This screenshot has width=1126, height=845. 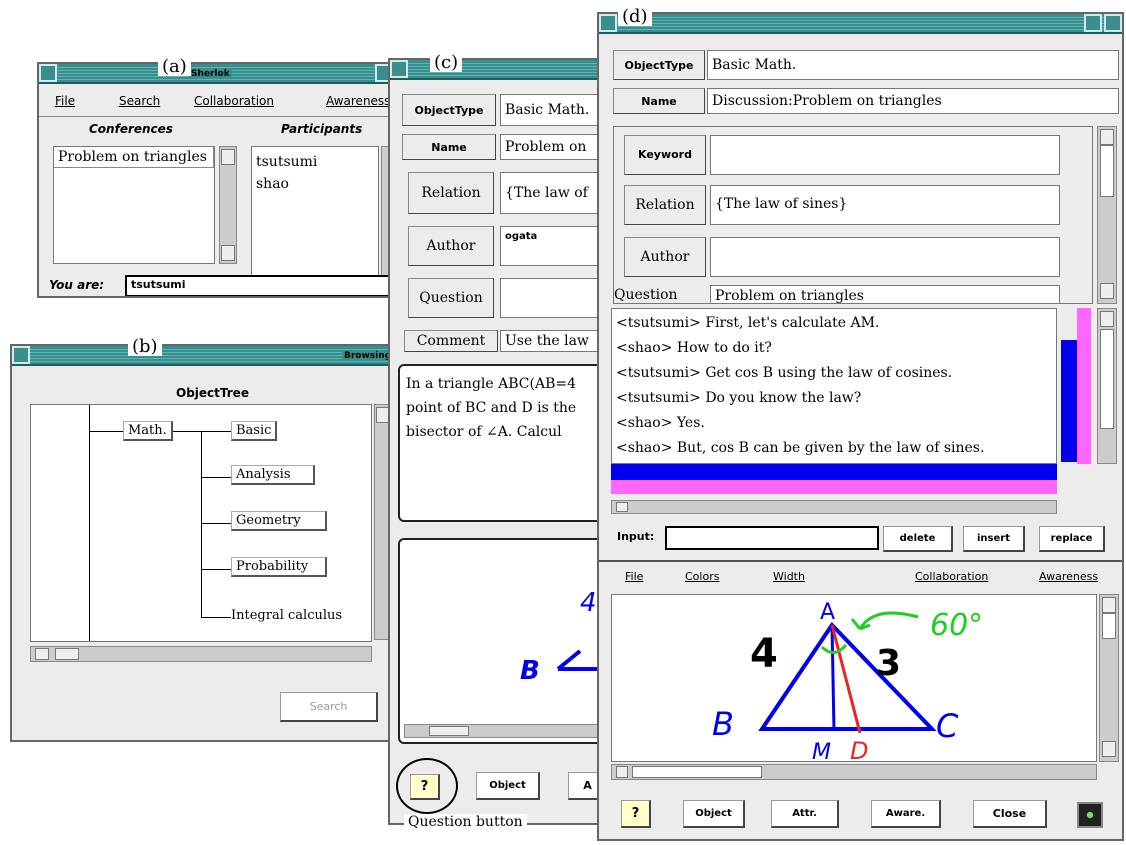 I want to click on attr-button: Attr., so click(x=805, y=814).